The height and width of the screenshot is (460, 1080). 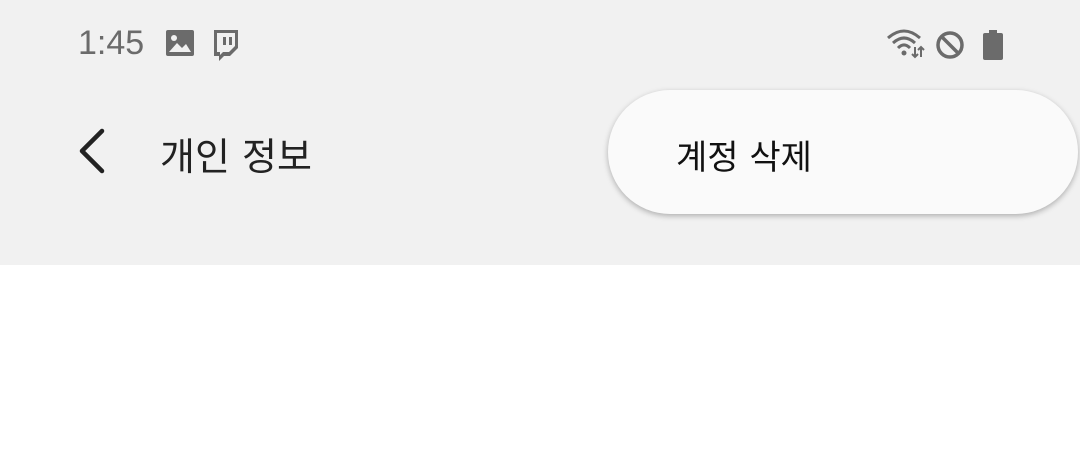 I want to click on wifi-icon, so click(x=906, y=46).